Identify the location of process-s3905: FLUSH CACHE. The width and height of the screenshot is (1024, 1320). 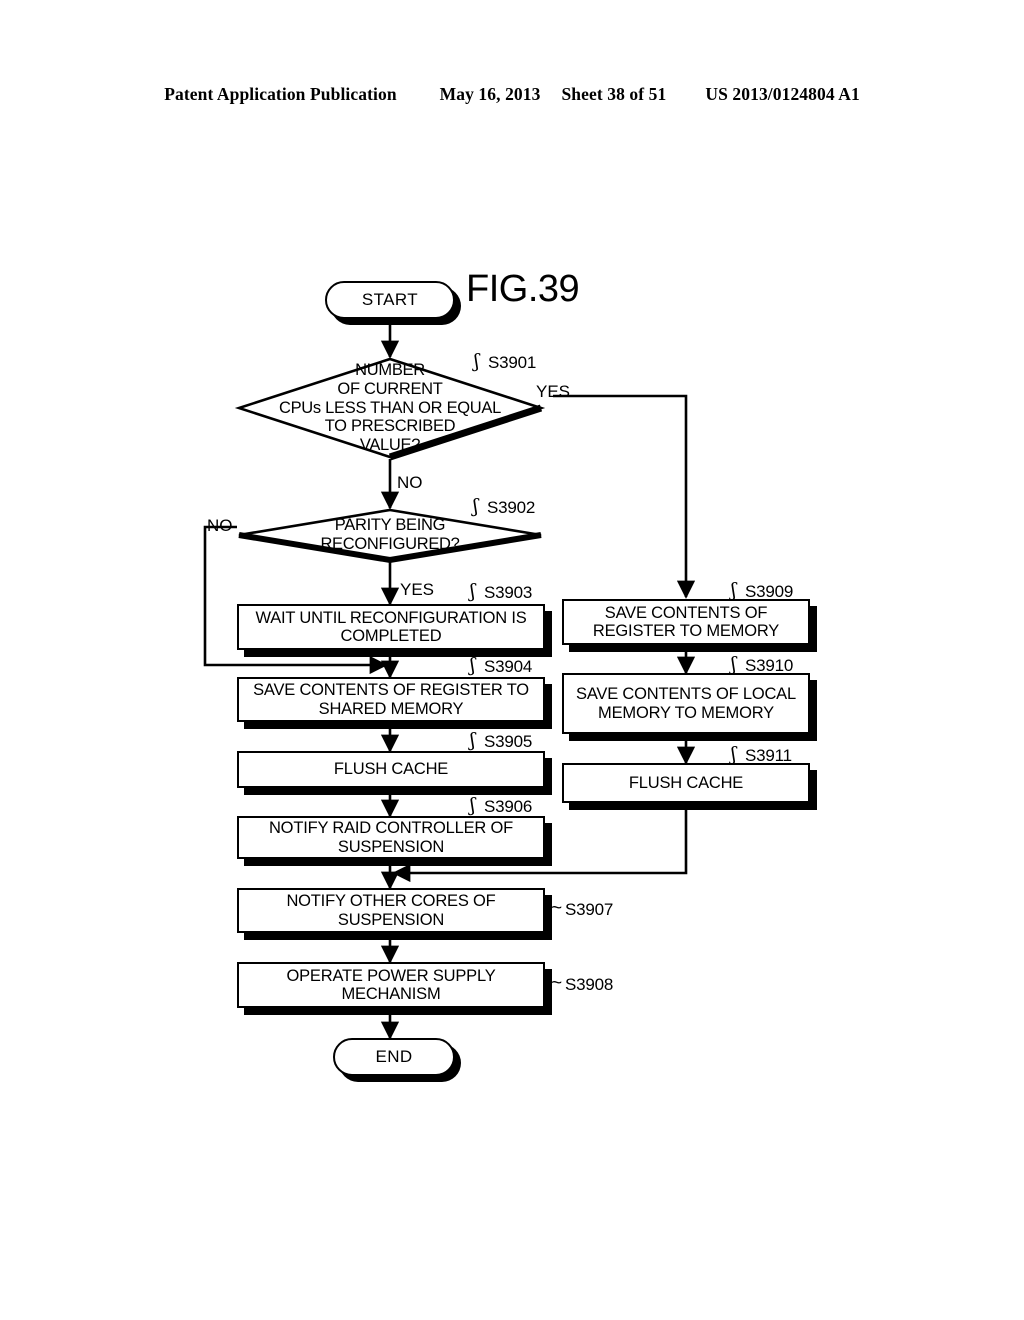
(391, 769).